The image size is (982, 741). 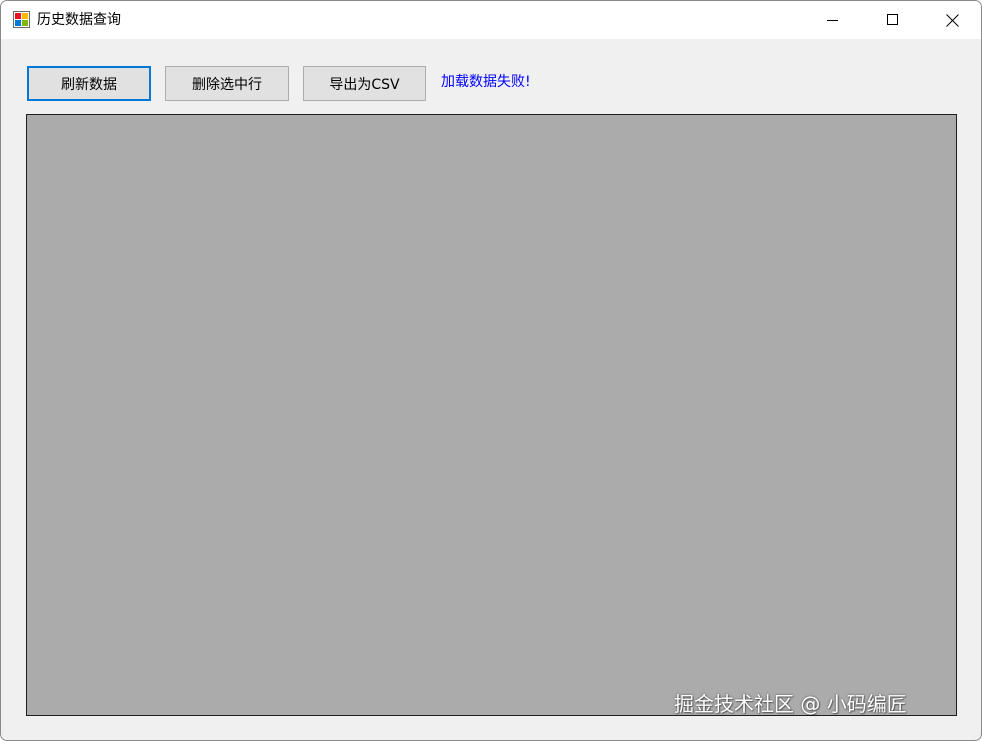 I want to click on close-button, so click(x=952, y=20).